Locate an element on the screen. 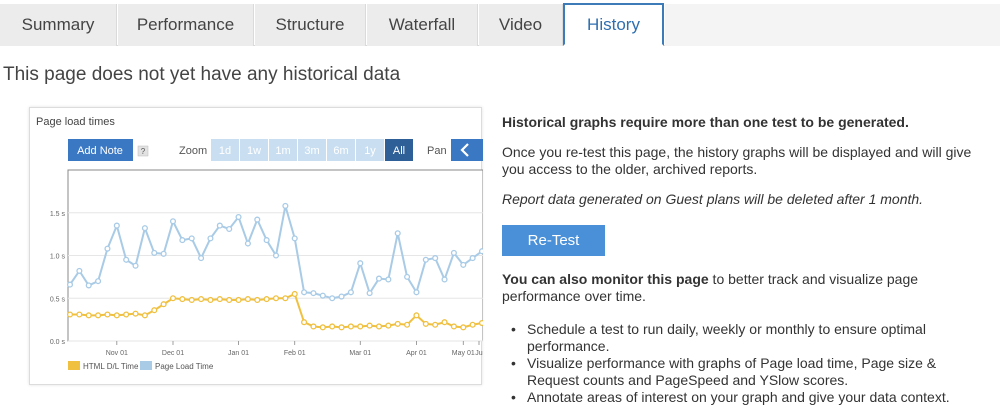 The image size is (1000, 413). add-note-button: Add Note is located at coordinates (100, 150).